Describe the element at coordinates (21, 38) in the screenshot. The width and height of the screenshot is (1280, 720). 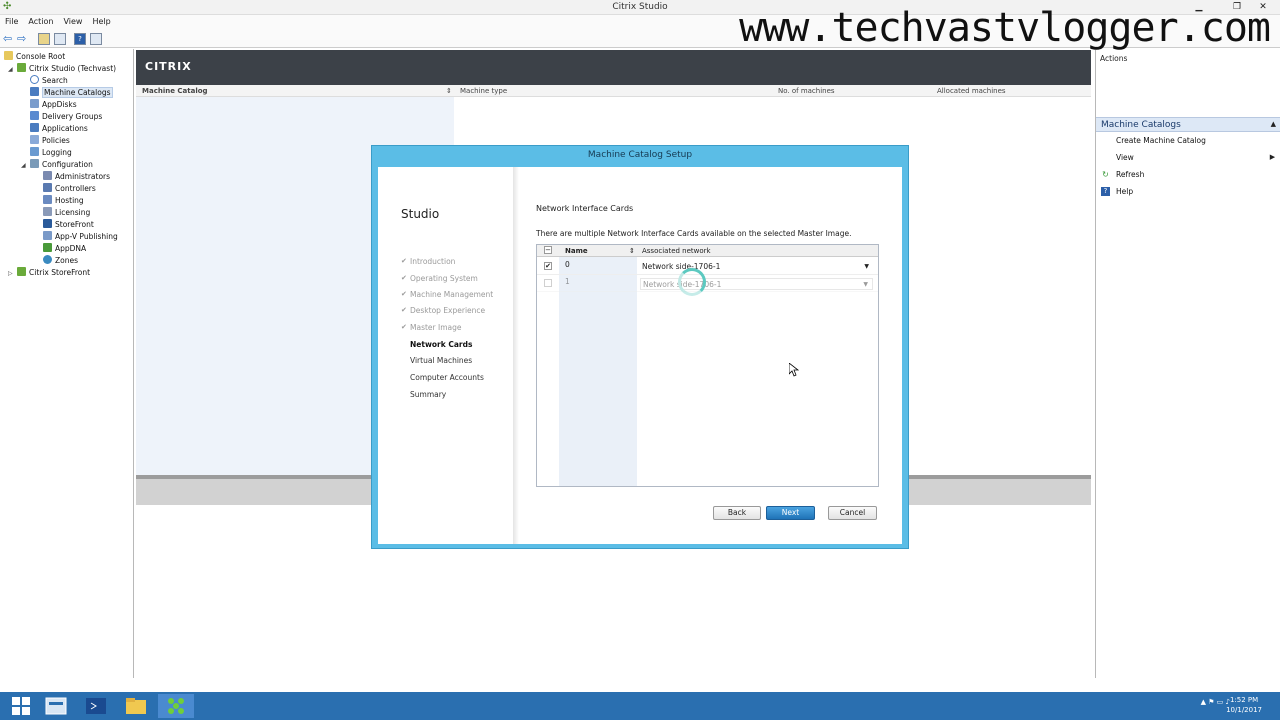
I see `forward-arrow-icon: ⇨` at that location.